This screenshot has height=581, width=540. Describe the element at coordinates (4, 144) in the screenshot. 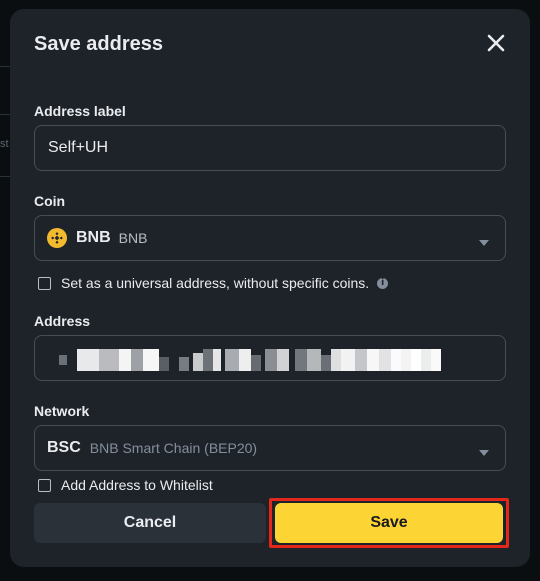

I see `background-partial-text: st` at that location.